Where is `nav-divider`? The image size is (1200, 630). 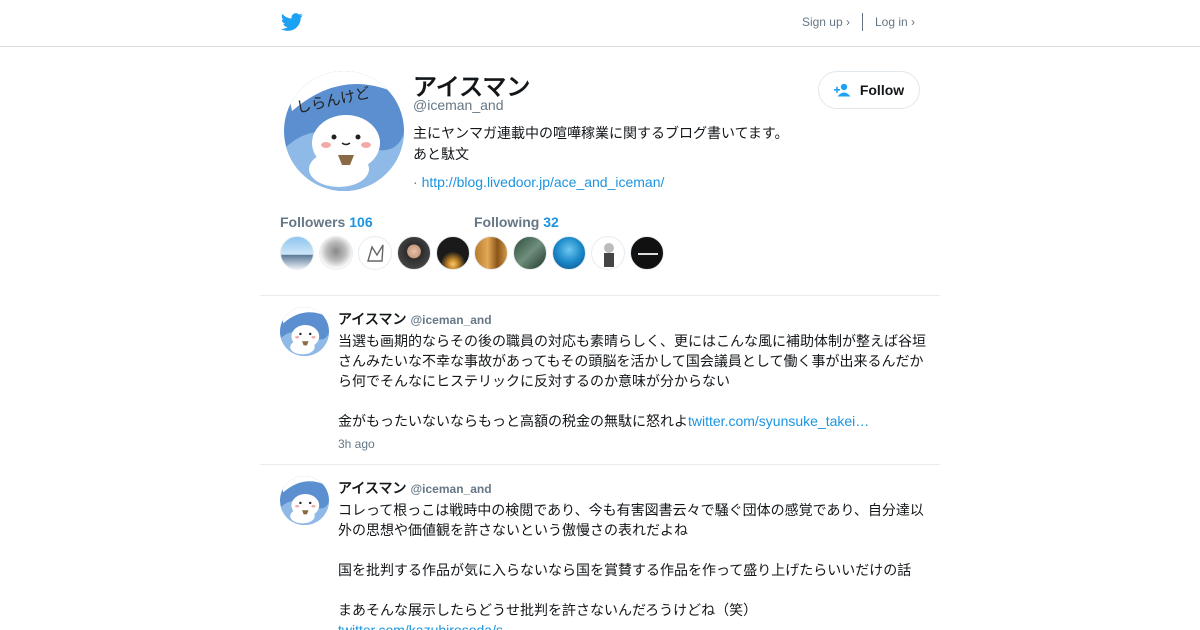 nav-divider is located at coordinates (862, 22).